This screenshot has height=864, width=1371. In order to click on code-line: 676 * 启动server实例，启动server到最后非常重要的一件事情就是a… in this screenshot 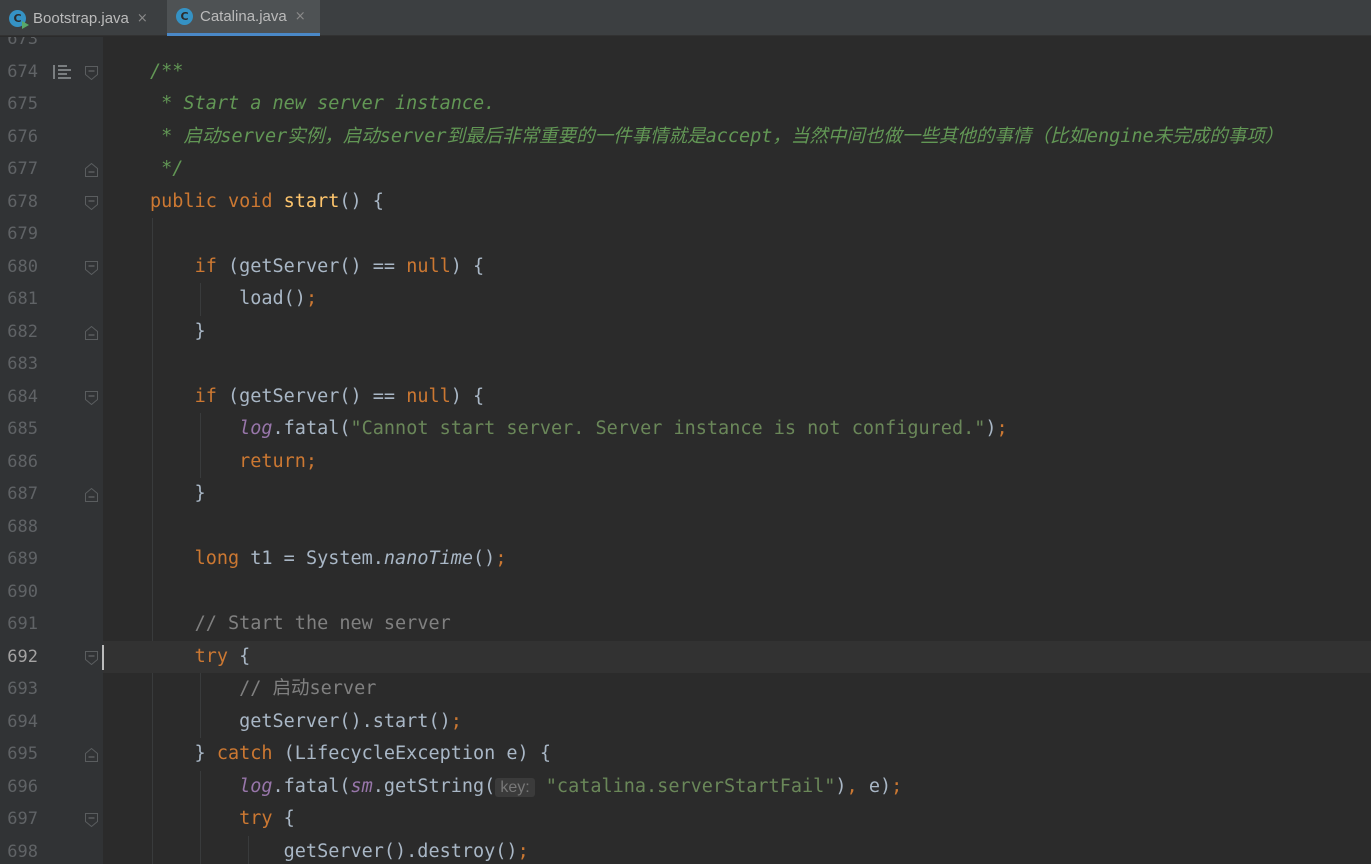, I will do `click(685, 137)`.